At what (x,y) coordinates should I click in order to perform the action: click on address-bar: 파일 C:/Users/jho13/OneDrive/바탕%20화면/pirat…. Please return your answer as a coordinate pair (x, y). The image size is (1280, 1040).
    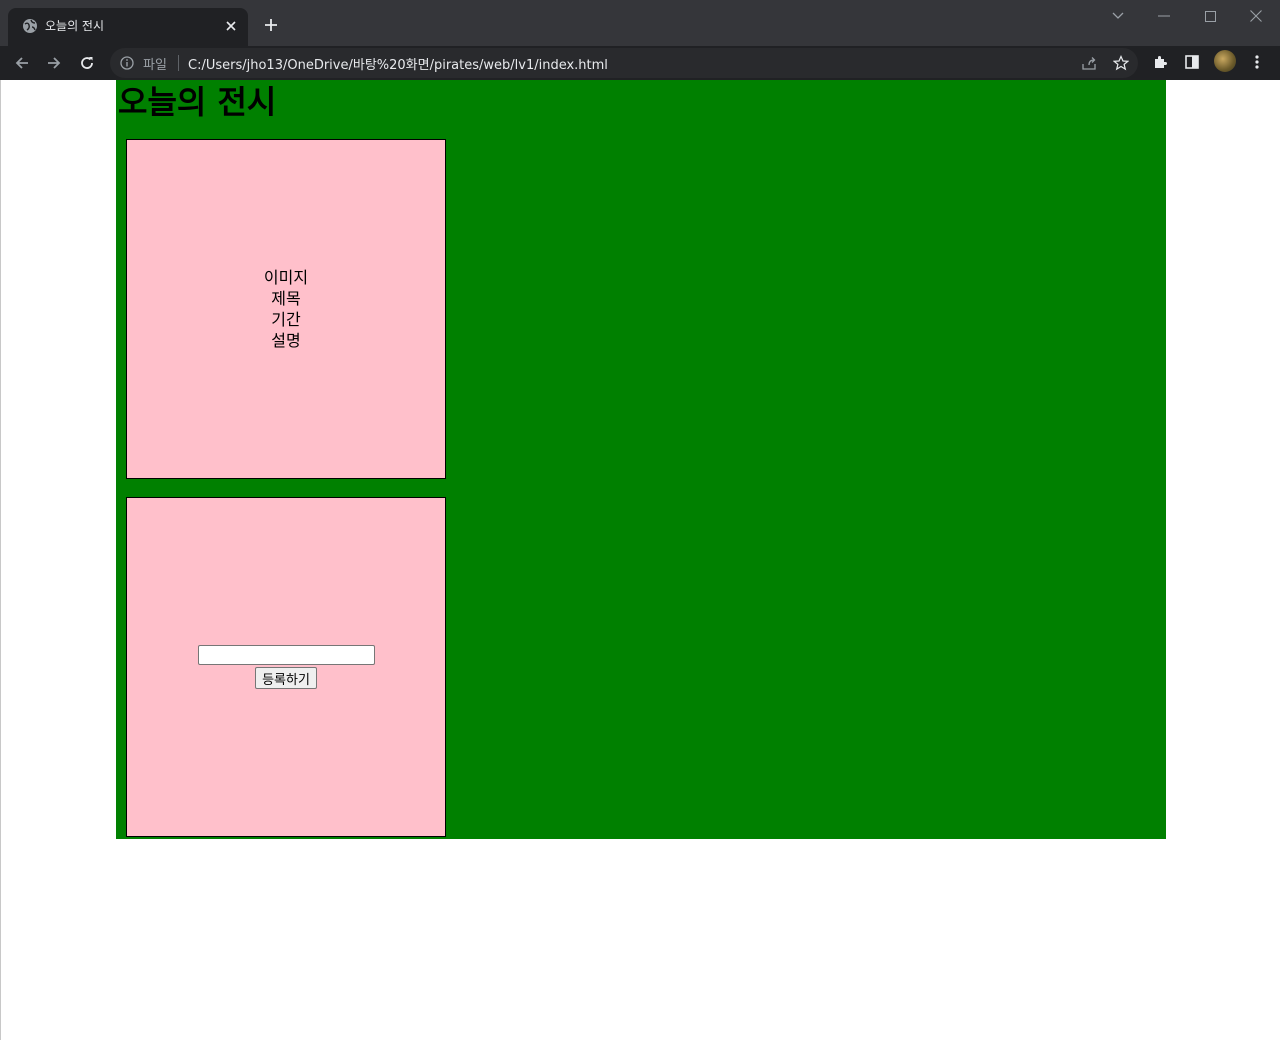
    Looking at the image, I should click on (624, 63).